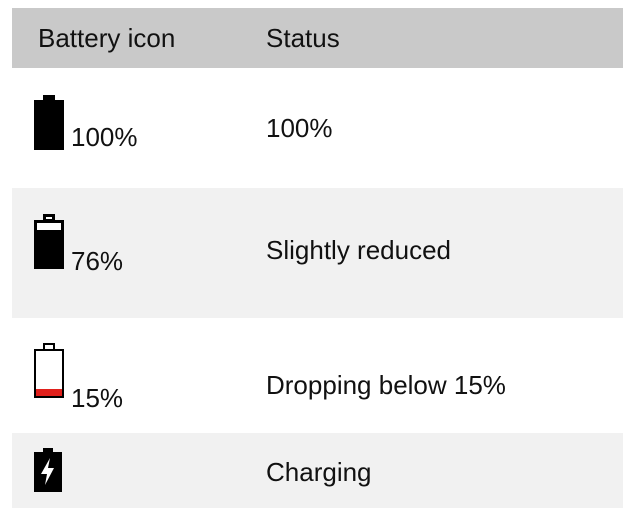 The width and height of the screenshot is (623, 511). What do you see at coordinates (299, 128) in the screenshot?
I see `status-text: 100%` at bounding box center [299, 128].